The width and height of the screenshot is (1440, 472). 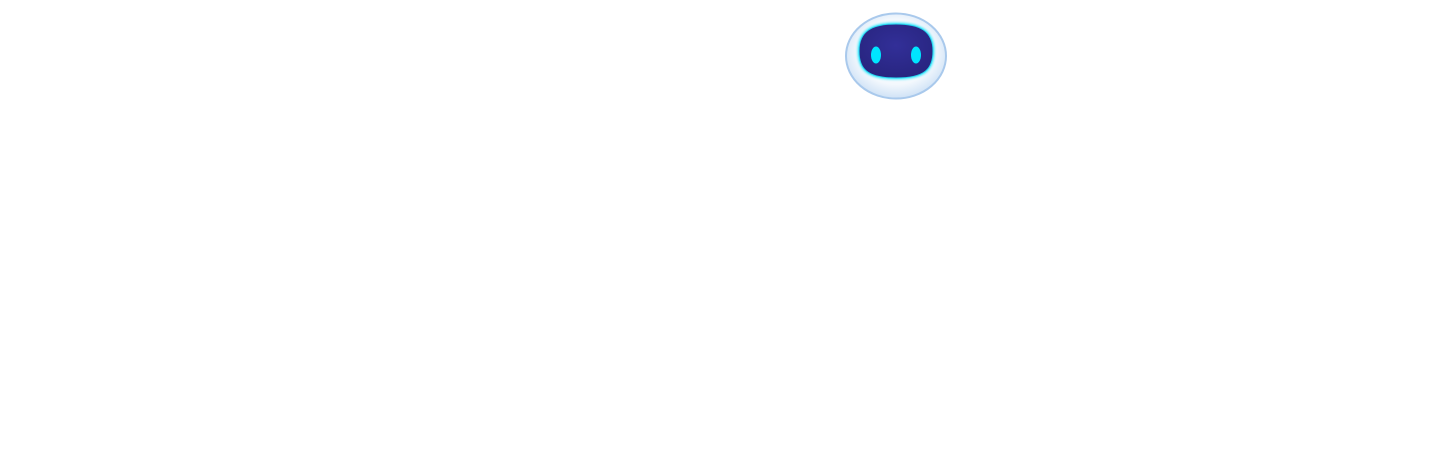 What do you see at coordinates (916, 55) in the screenshot?
I see `robot-right-eye` at bounding box center [916, 55].